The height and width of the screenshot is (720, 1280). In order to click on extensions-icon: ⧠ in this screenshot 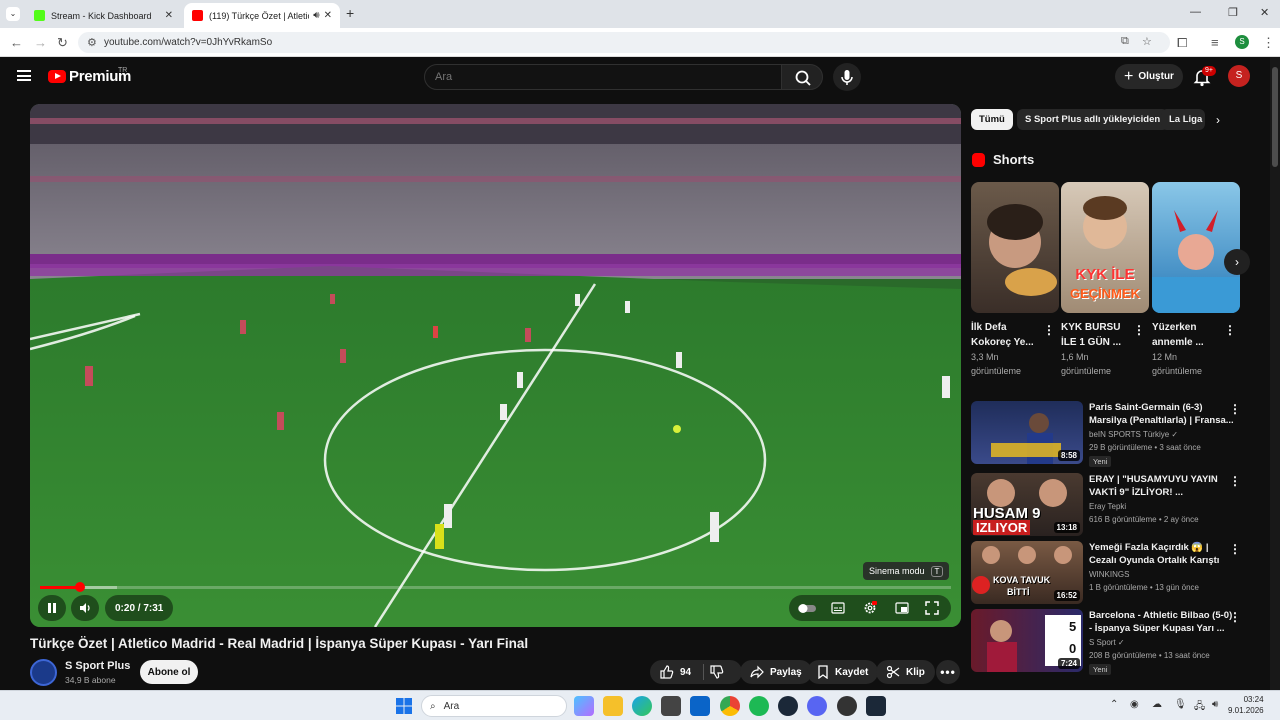, I will do `click(1182, 43)`.